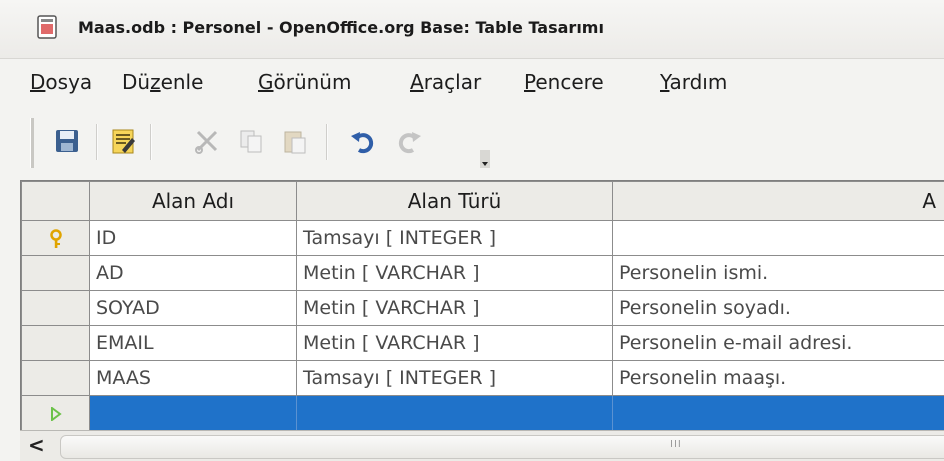 The width and height of the screenshot is (944, 461). I want to click on column-header-field-type: Alan Türü, so click(455, 201).